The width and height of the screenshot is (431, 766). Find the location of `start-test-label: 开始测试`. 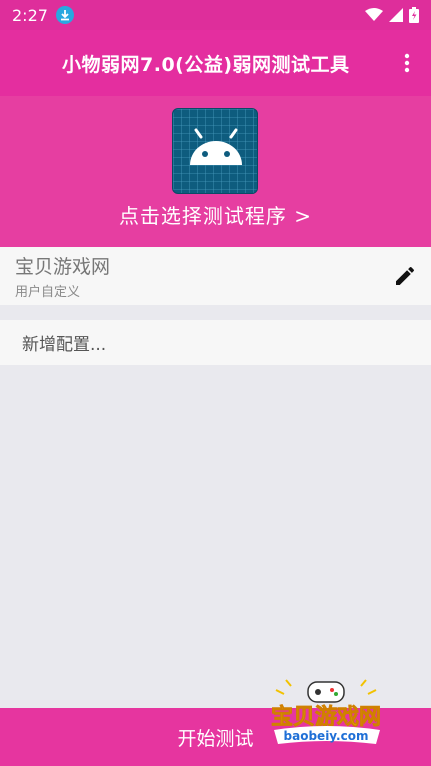

start-test-label: 开始测试 is located at coordinates (215, 738).